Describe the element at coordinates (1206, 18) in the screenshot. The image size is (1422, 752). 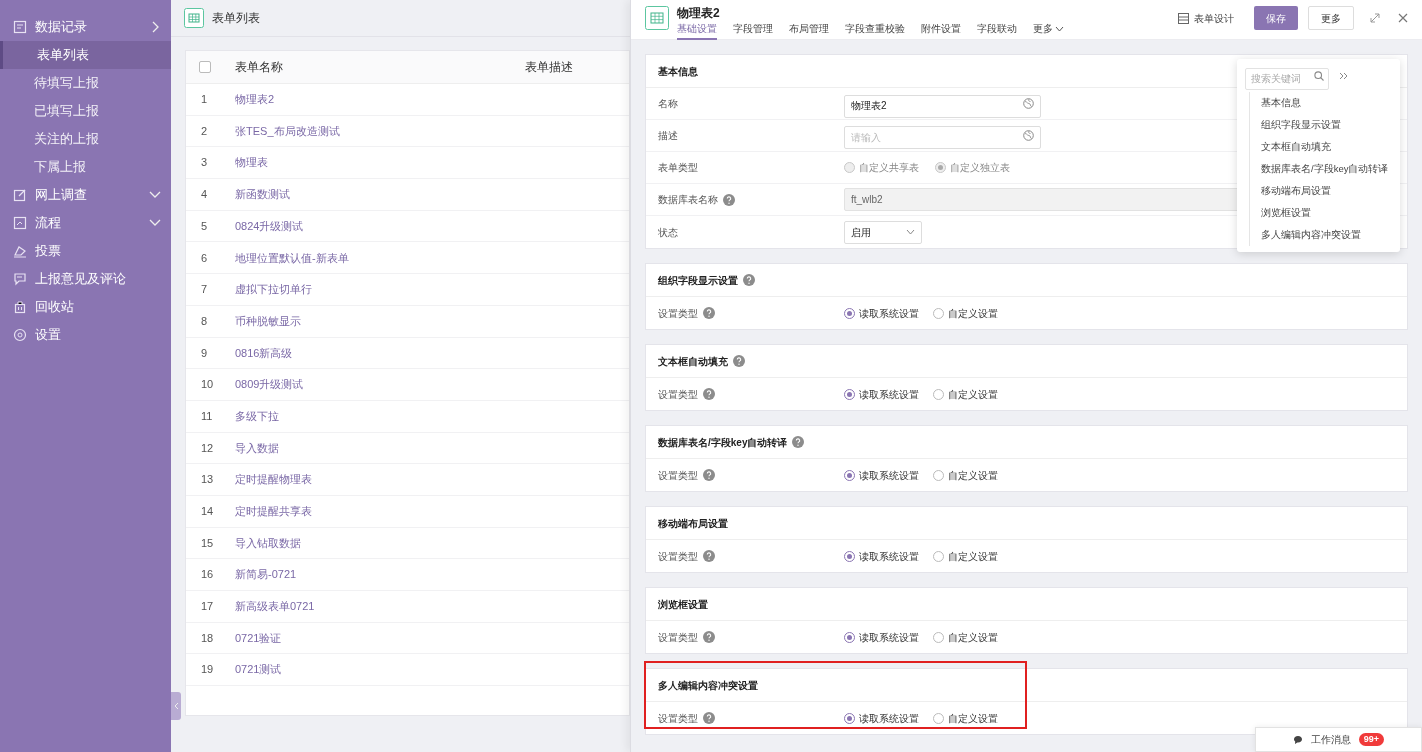
I see `form-design-button: 表单设计` at that location.